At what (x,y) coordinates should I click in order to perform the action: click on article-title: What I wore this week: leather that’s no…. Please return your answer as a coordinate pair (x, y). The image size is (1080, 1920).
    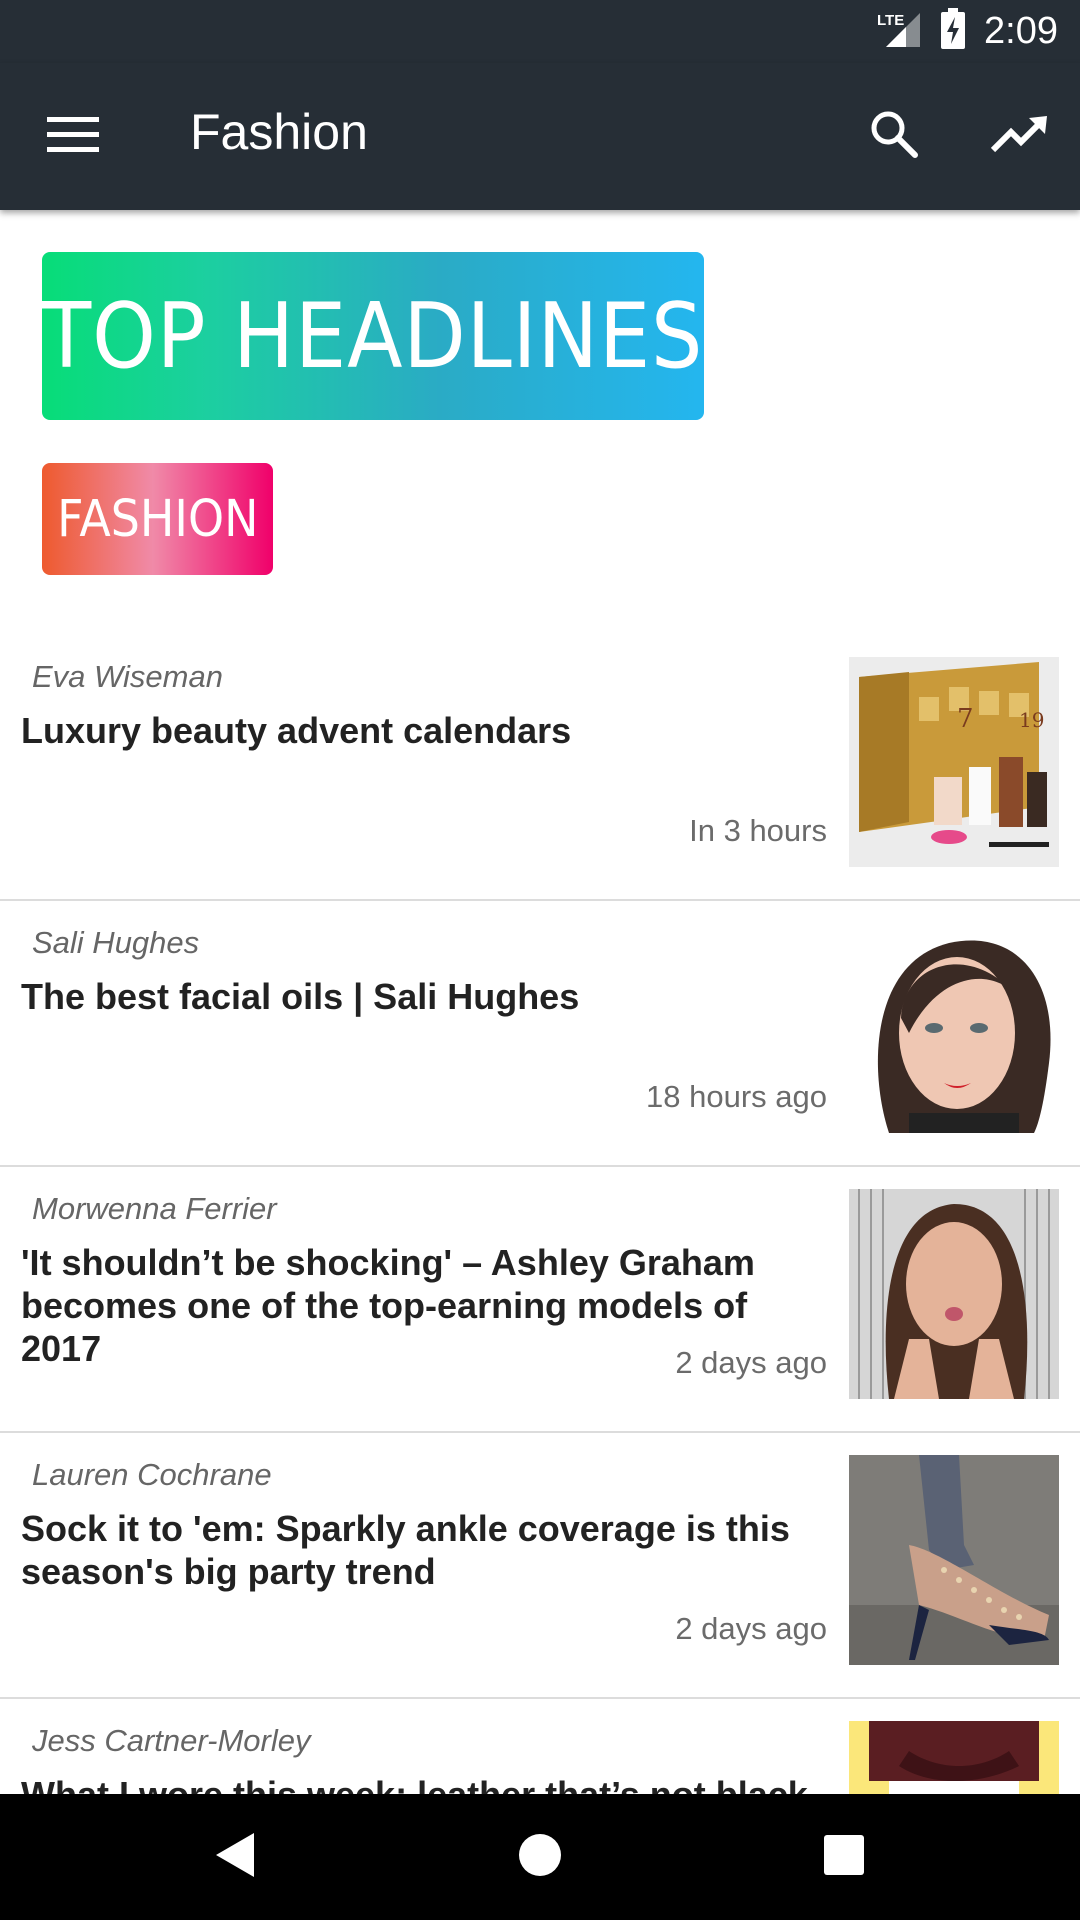
    Looking at the image, I should click on (426, 1783).